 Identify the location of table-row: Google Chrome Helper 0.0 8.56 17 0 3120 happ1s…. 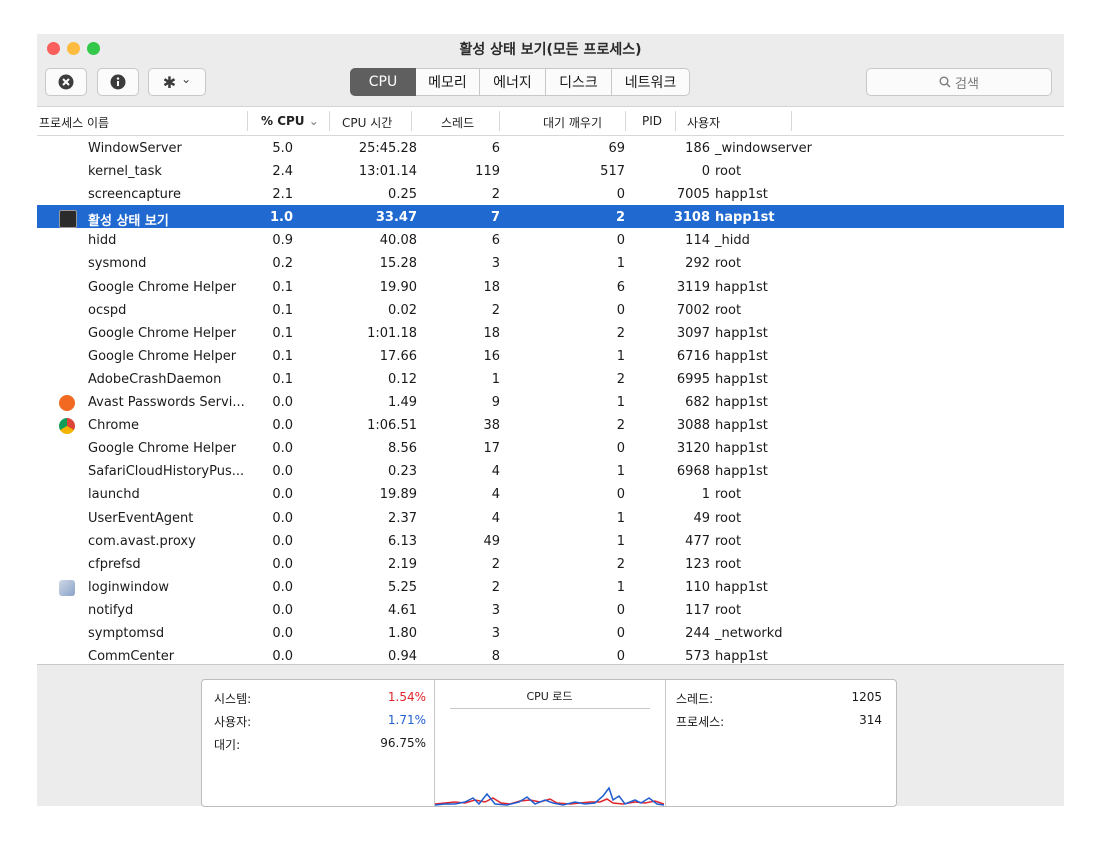
(550, 447).